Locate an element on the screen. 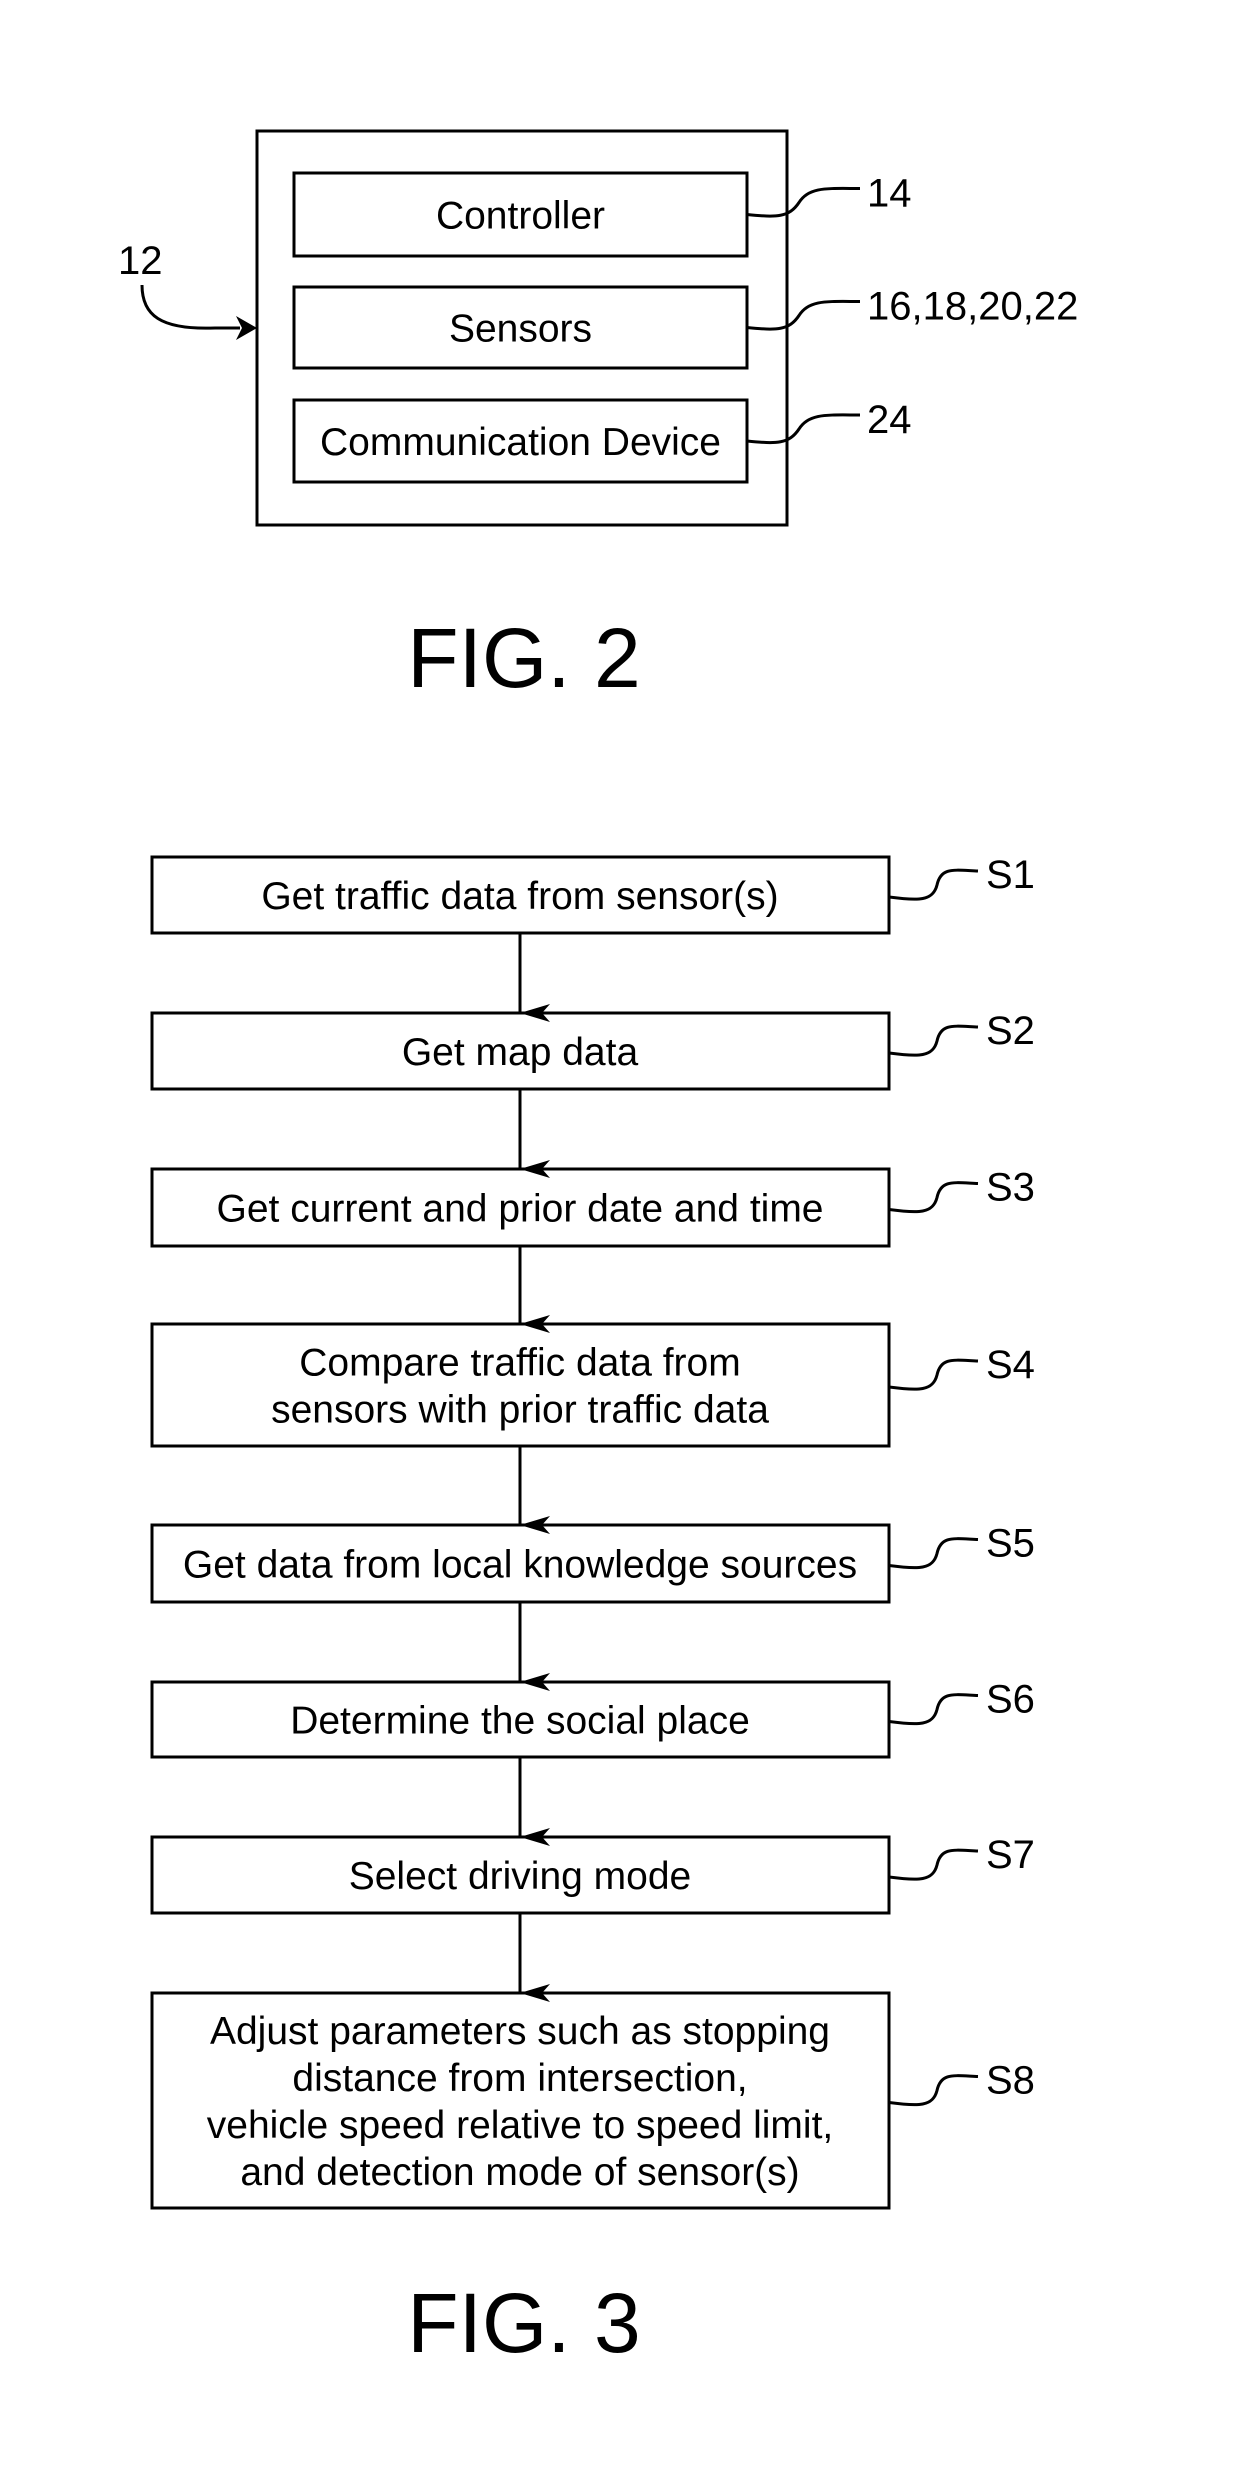 The image size is (1240, 2481). reference-numeral: 24 is located at coordinates (889, 420).